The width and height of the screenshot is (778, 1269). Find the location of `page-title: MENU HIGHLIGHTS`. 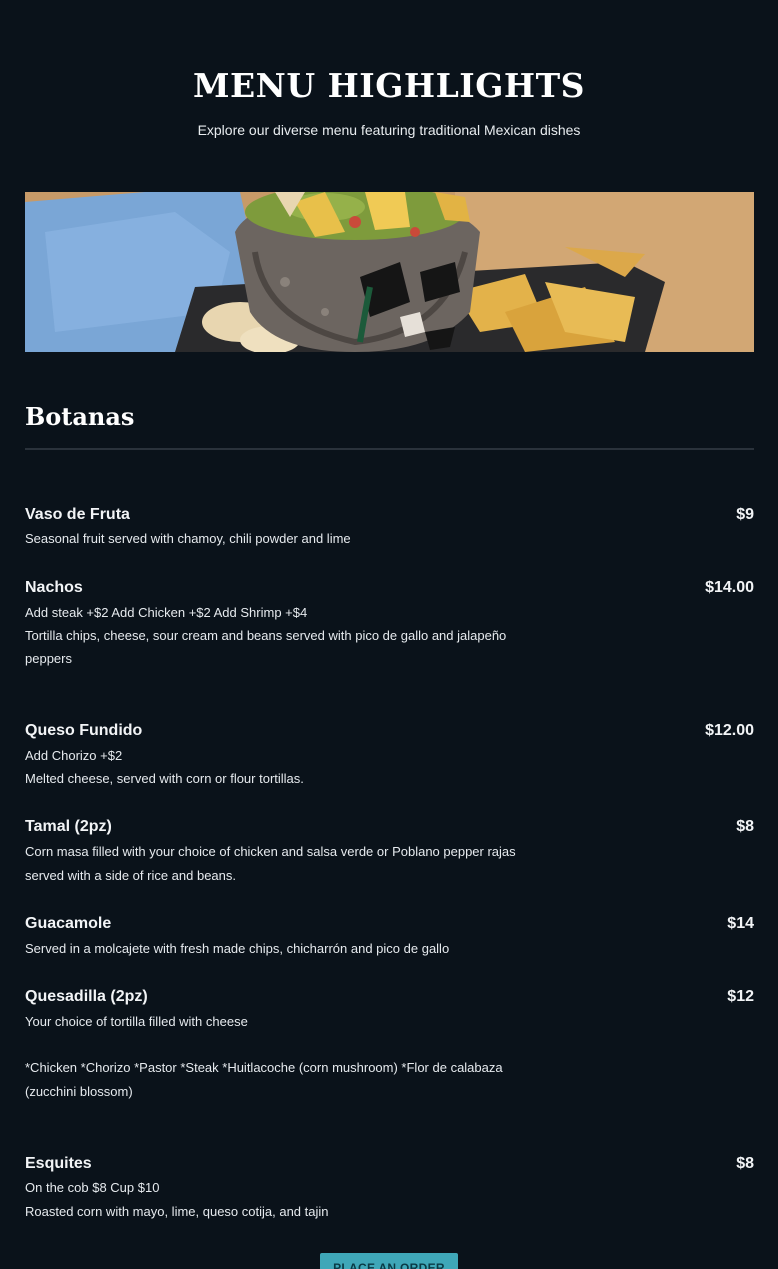

page-title: MENU HIGHLIGHTS is located at coordinates (389, 85).